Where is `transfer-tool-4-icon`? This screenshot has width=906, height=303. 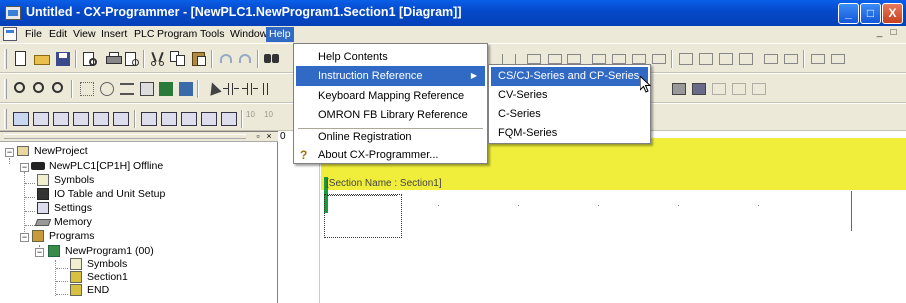 transfer-tool-4-icon is located at coordinates (746, 59).